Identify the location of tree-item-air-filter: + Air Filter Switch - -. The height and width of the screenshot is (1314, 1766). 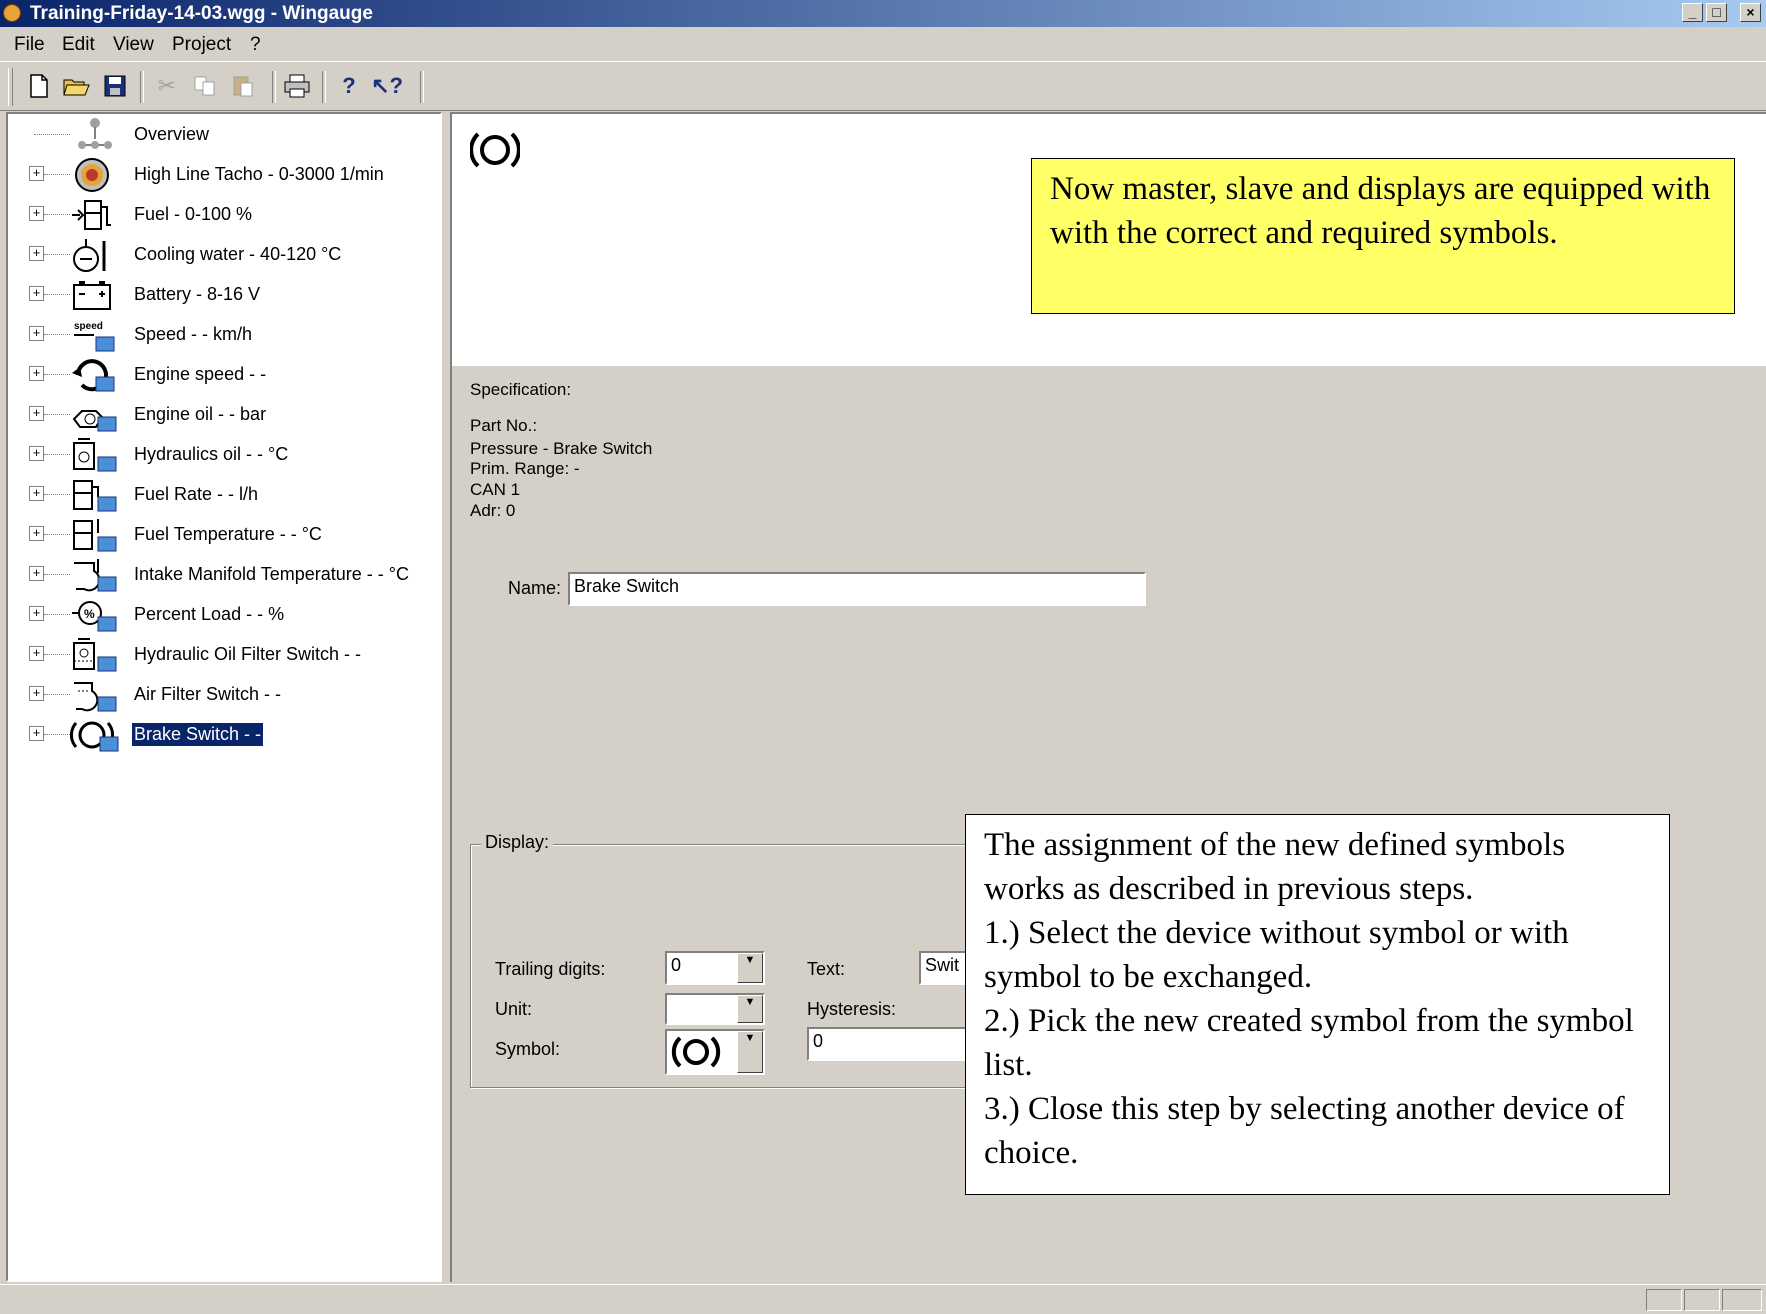
(223, 694).